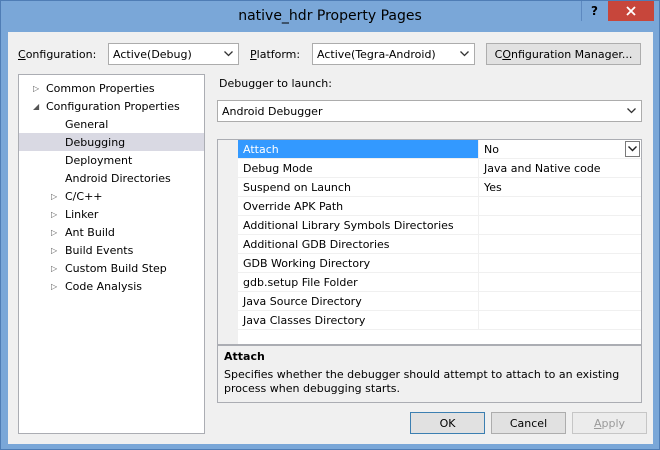 This screenshot has height=450, width=660. What do you see at coordinates (376, 54) in the screenshot?
I see `platform-select-value: Active(Tegra-Android)` at bounding box center [376, 54].